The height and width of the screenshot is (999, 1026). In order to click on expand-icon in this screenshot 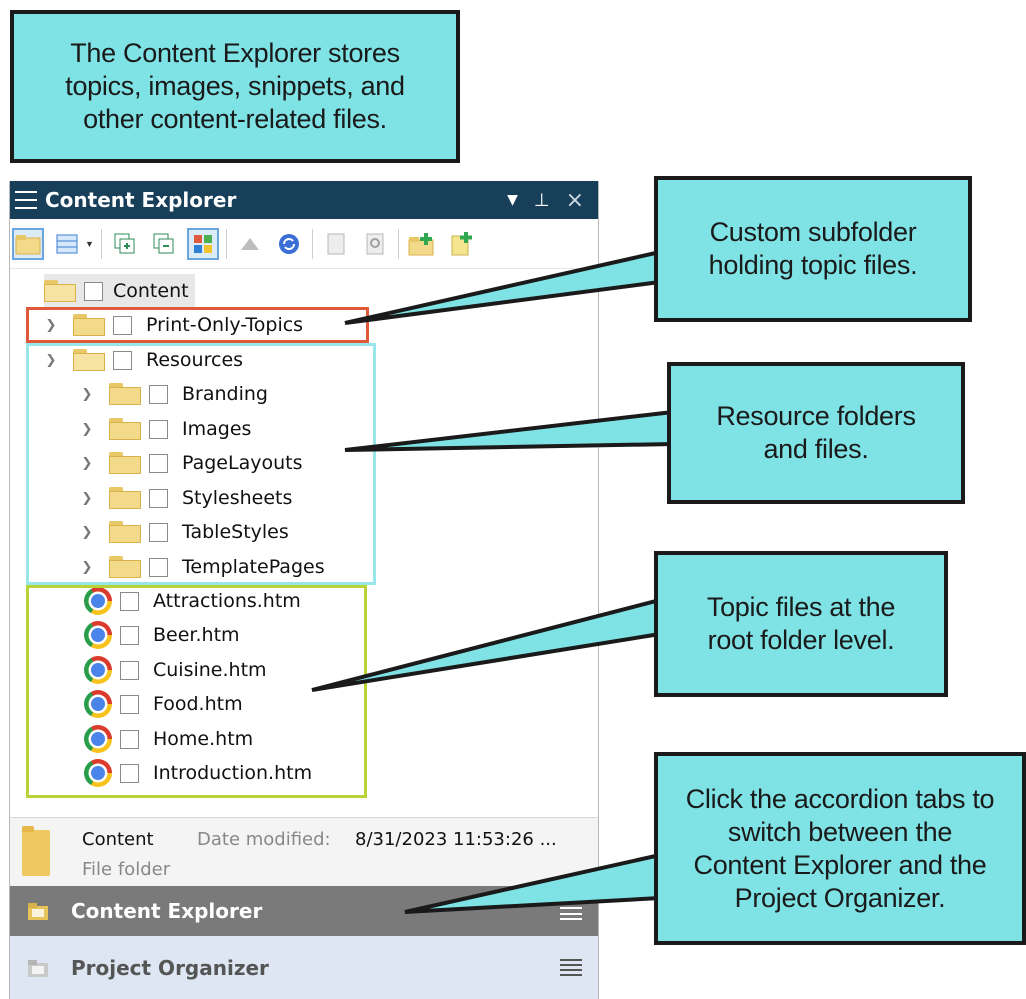, I will do `click(124, 243)`.